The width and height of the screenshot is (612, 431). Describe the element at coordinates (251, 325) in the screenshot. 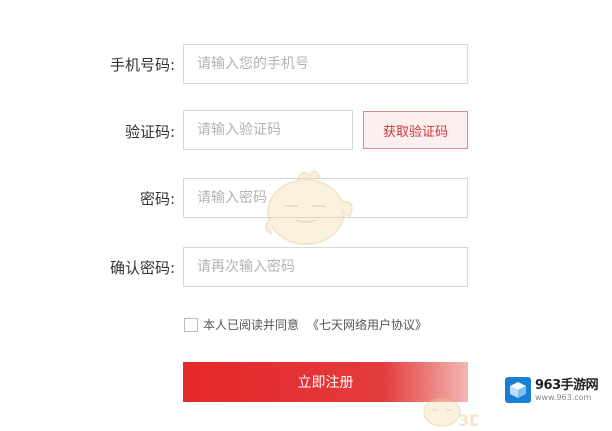

I see `agreement-text: 本人已阅读并同意` at that location.